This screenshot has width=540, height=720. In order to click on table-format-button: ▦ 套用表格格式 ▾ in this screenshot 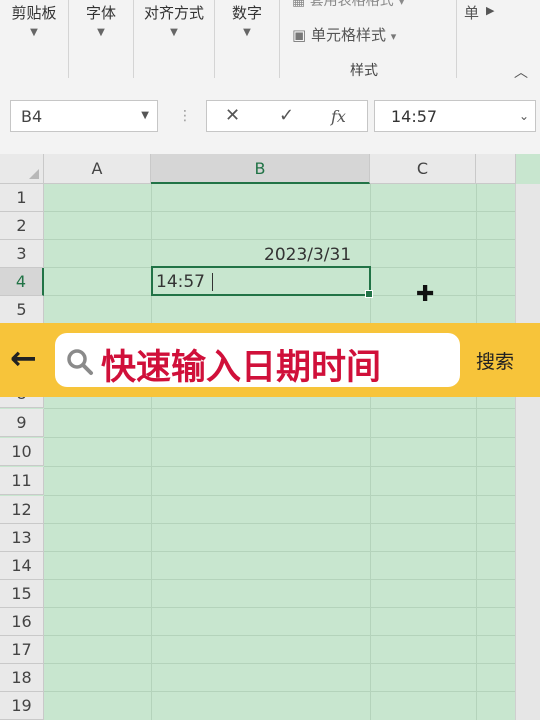, I will do `click(348, 5)`.